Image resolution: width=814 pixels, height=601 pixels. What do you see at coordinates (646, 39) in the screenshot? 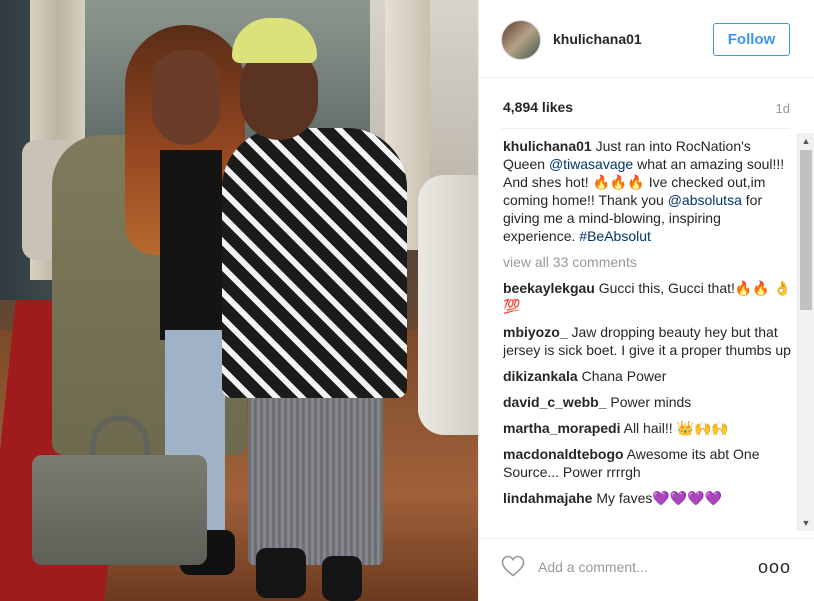
I see `post-header: khulichana01 Follow` at bounding box center [646, 39].